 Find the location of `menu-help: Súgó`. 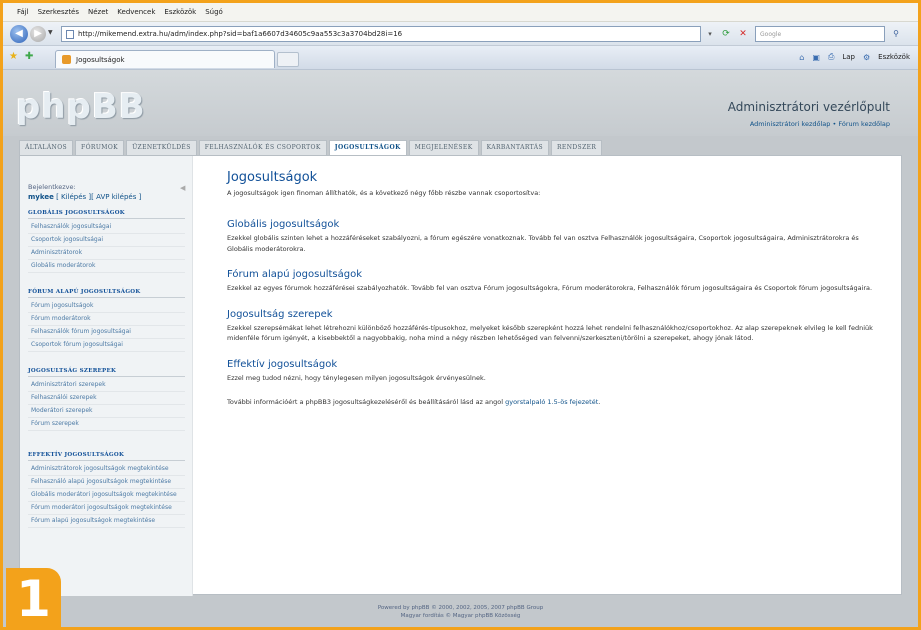

menu-help: Súgó is located at coordinates (214, 12).